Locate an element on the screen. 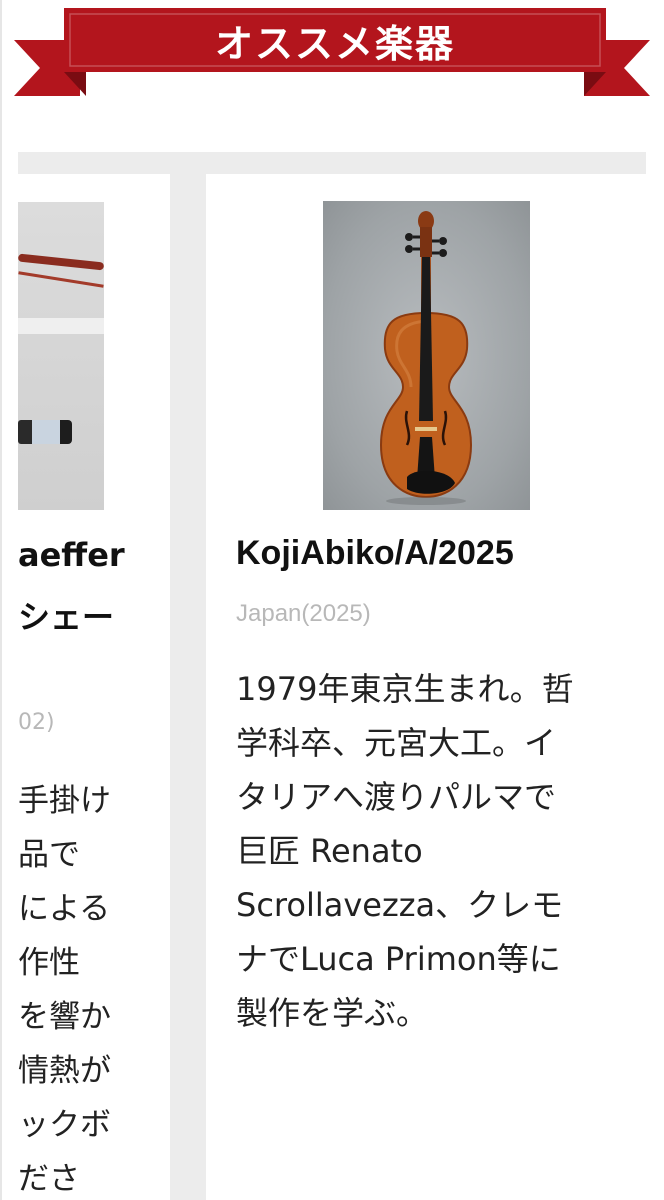  bow-frog-end is located at coordinates (66, 432).